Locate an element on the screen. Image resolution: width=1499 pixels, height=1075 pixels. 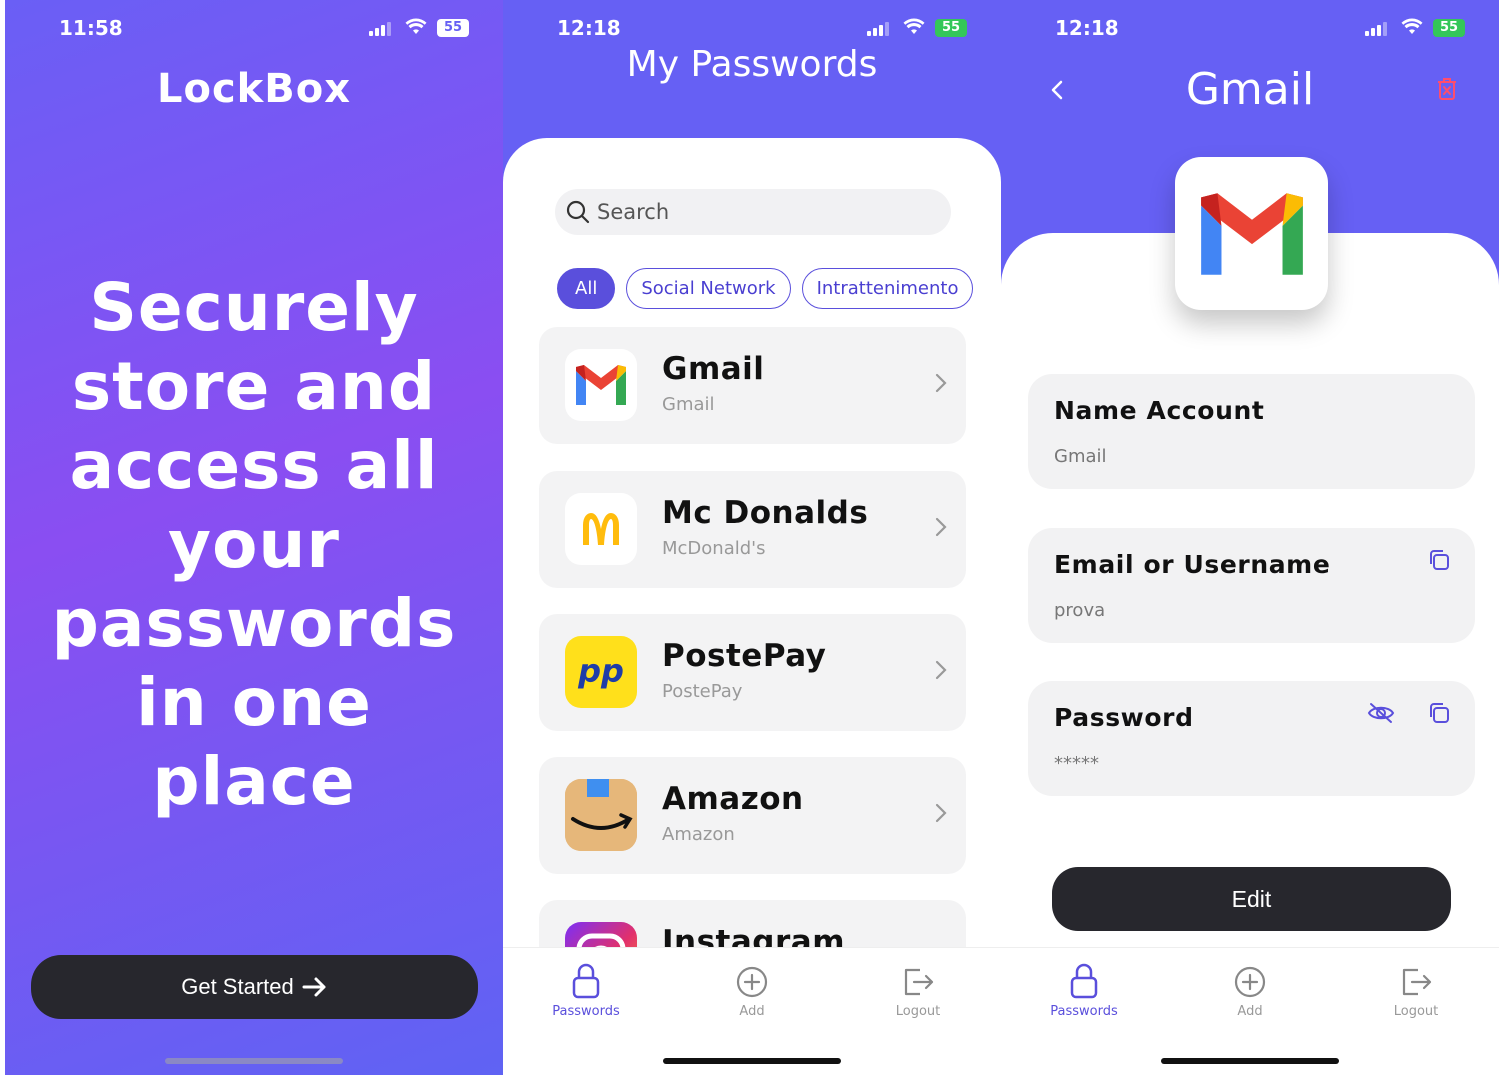
list-item-instagram: Instagram is located at coordinates (752, 923).